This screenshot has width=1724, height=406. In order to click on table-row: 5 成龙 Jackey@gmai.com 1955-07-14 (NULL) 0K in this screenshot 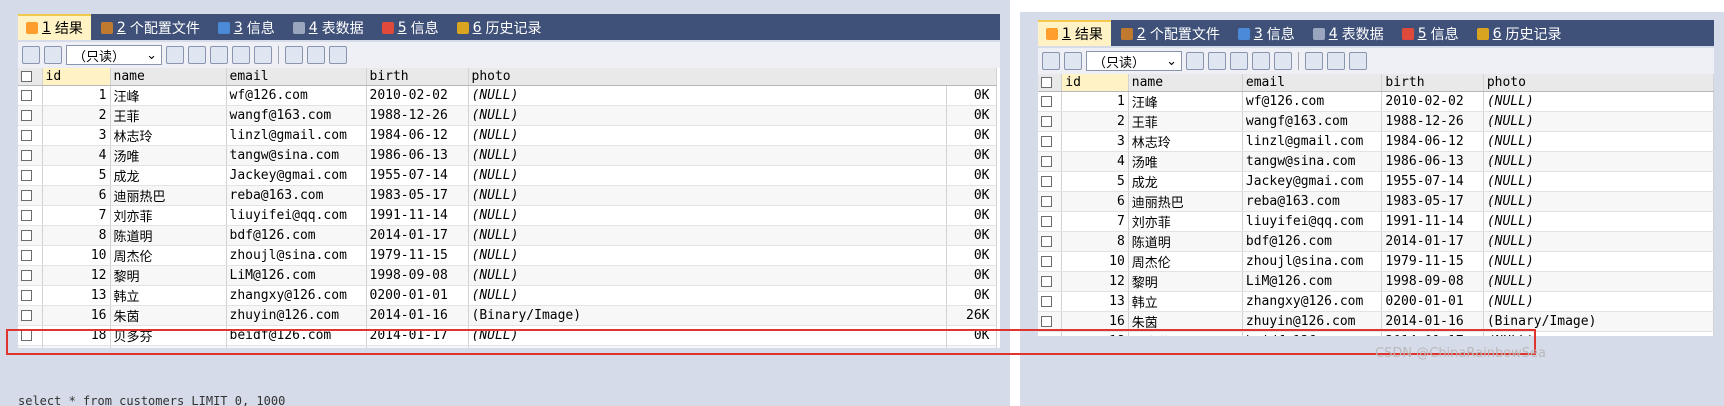, I will do `click(507, 175)`.